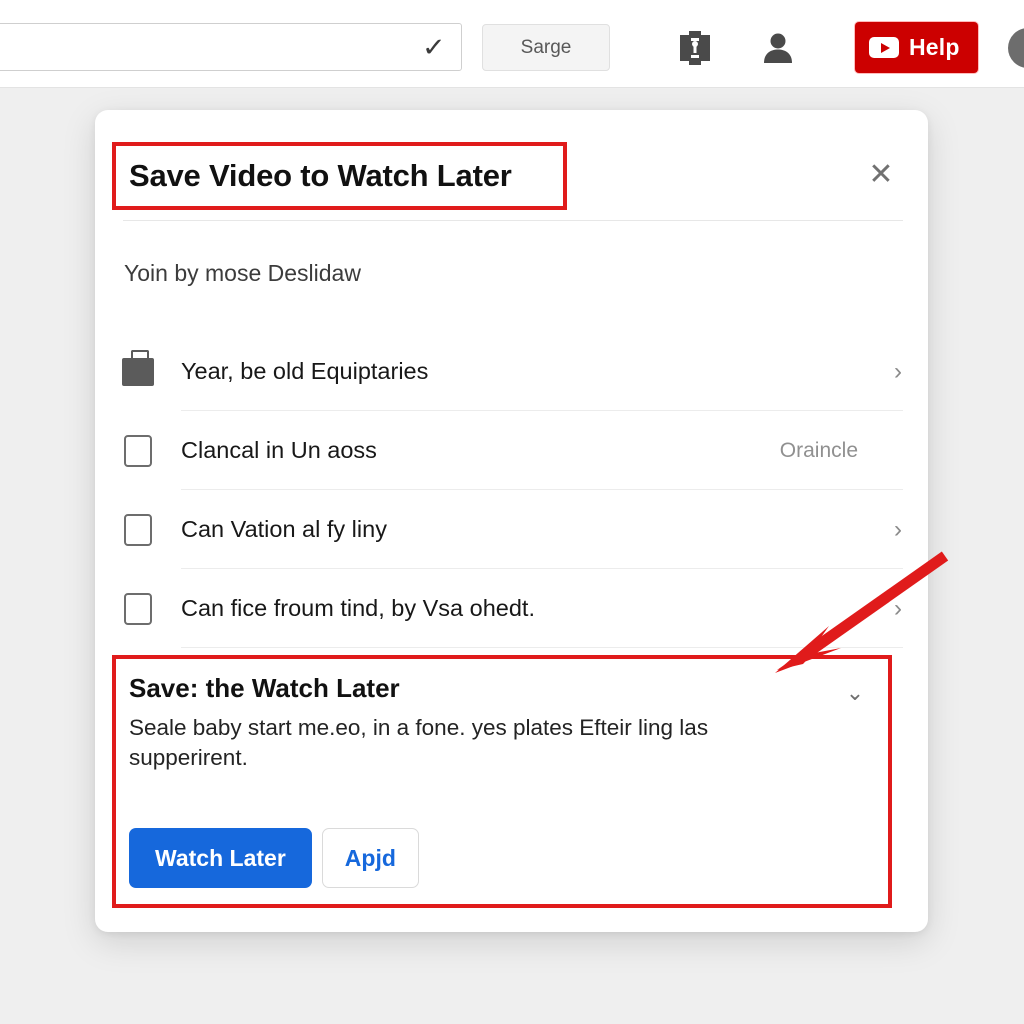 This screenshot has width=1024, height=1024. What do you see at coordinates (778, 48) in the screenshot?
I see `person-icon` at bounding box center [778, 48].